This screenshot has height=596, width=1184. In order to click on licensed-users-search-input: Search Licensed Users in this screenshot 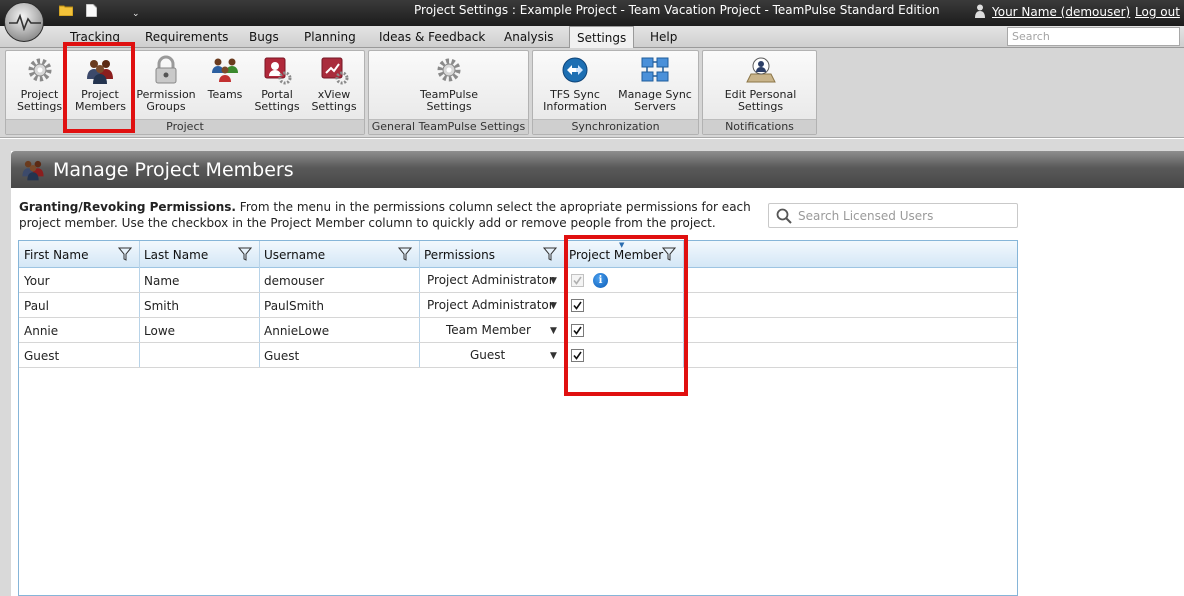, I will do `click(893, 215)`.